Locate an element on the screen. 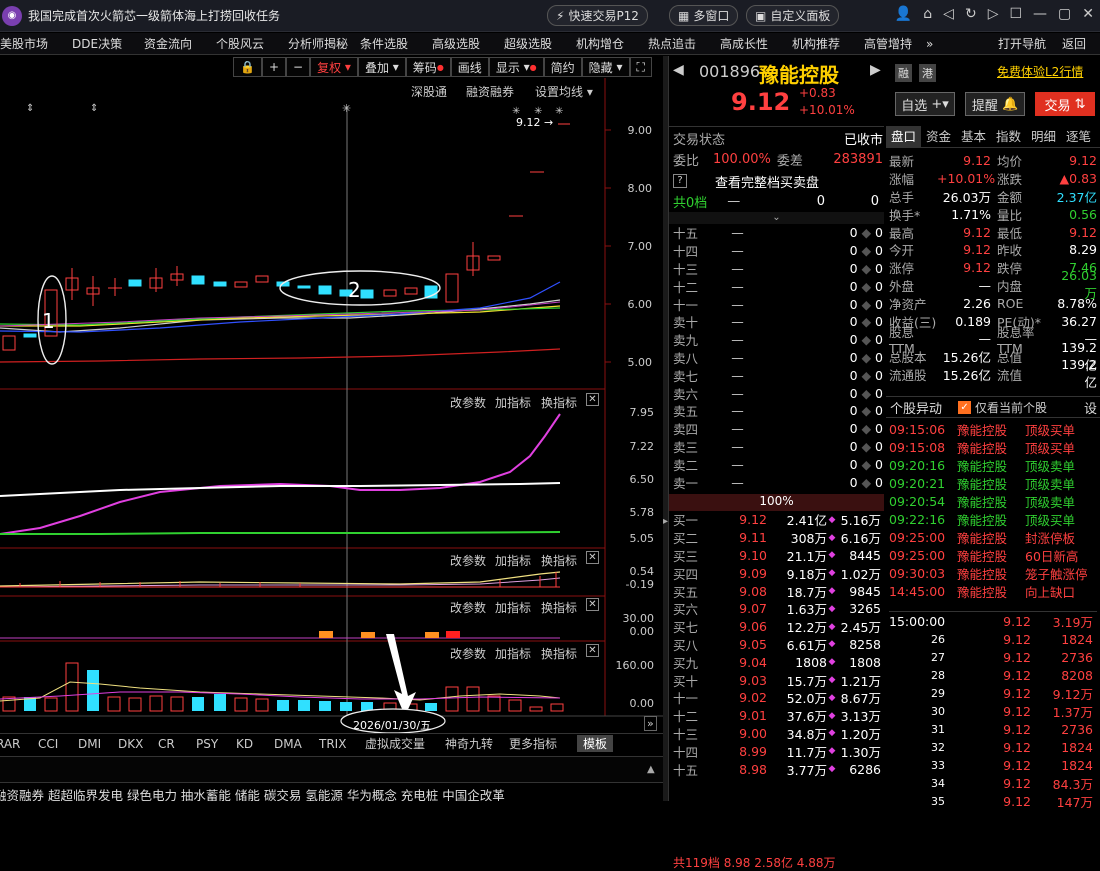 This screenshot has height=871, width=1100. menu-item: 分析师揭秘 is located at coordinates (318, 43).